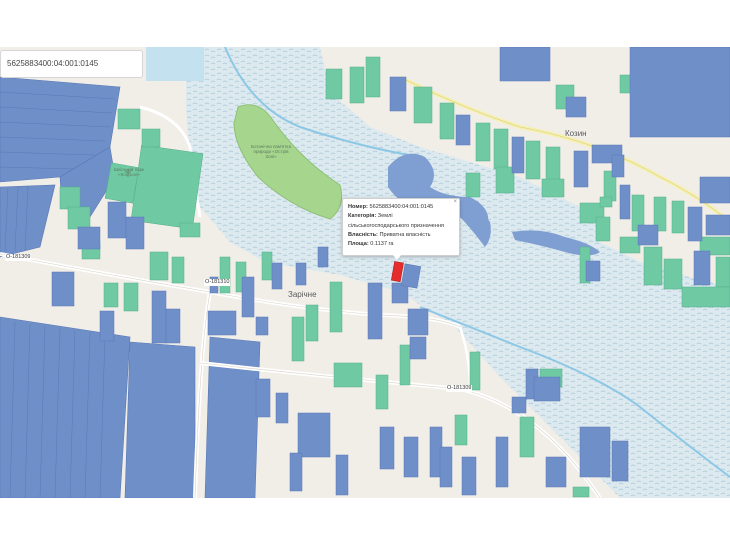 This screenshot has height=547, width=730. What do you see at coordinates (362, 216) in the screenshot?
I see `popup-category-label: Категорія:` at bounding box center [362, 216].